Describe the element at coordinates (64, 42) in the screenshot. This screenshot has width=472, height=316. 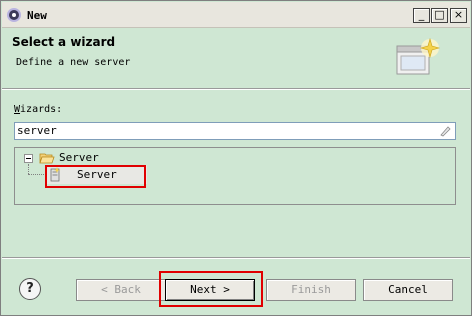
I see `banner-title: Select a wizard` at that location.